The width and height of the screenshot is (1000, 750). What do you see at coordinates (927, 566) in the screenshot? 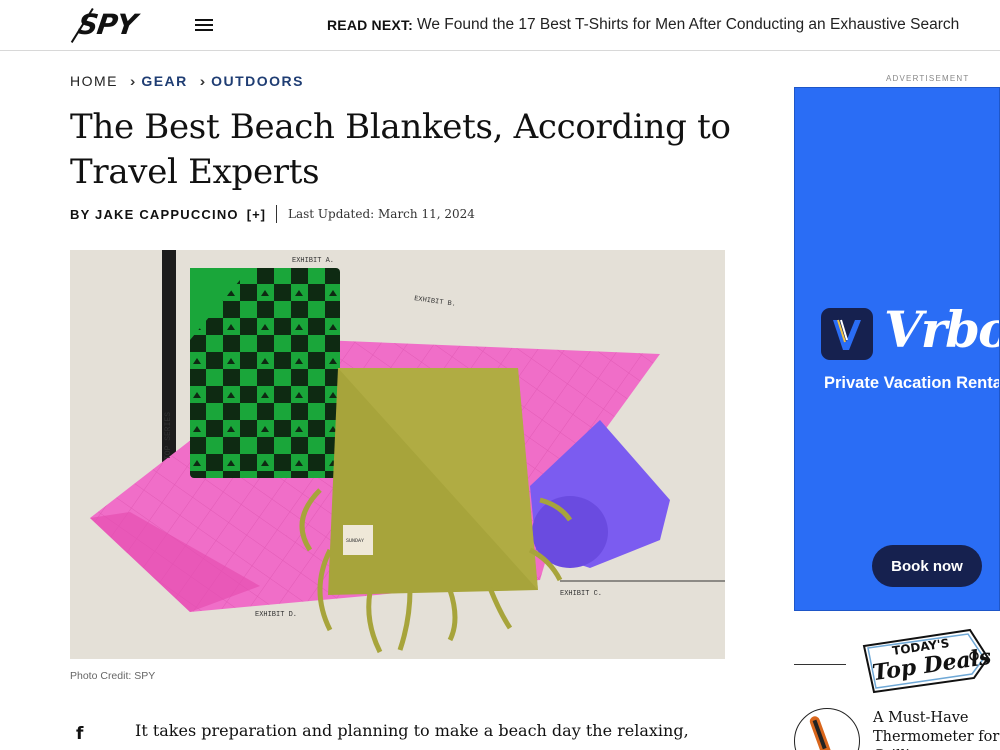
I see `book-now-button: Book now` at bounding box center [927, 566].